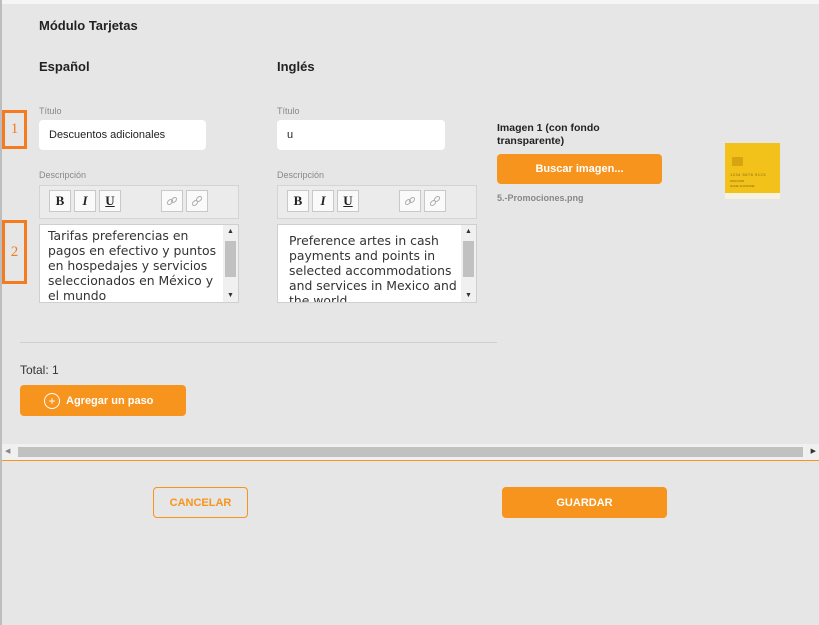 Image resolution: width=819 pixels, height=625 pixels. Describe the element at coordinates (361, 135) in the screenshot. I see `english-title-input` at that location.